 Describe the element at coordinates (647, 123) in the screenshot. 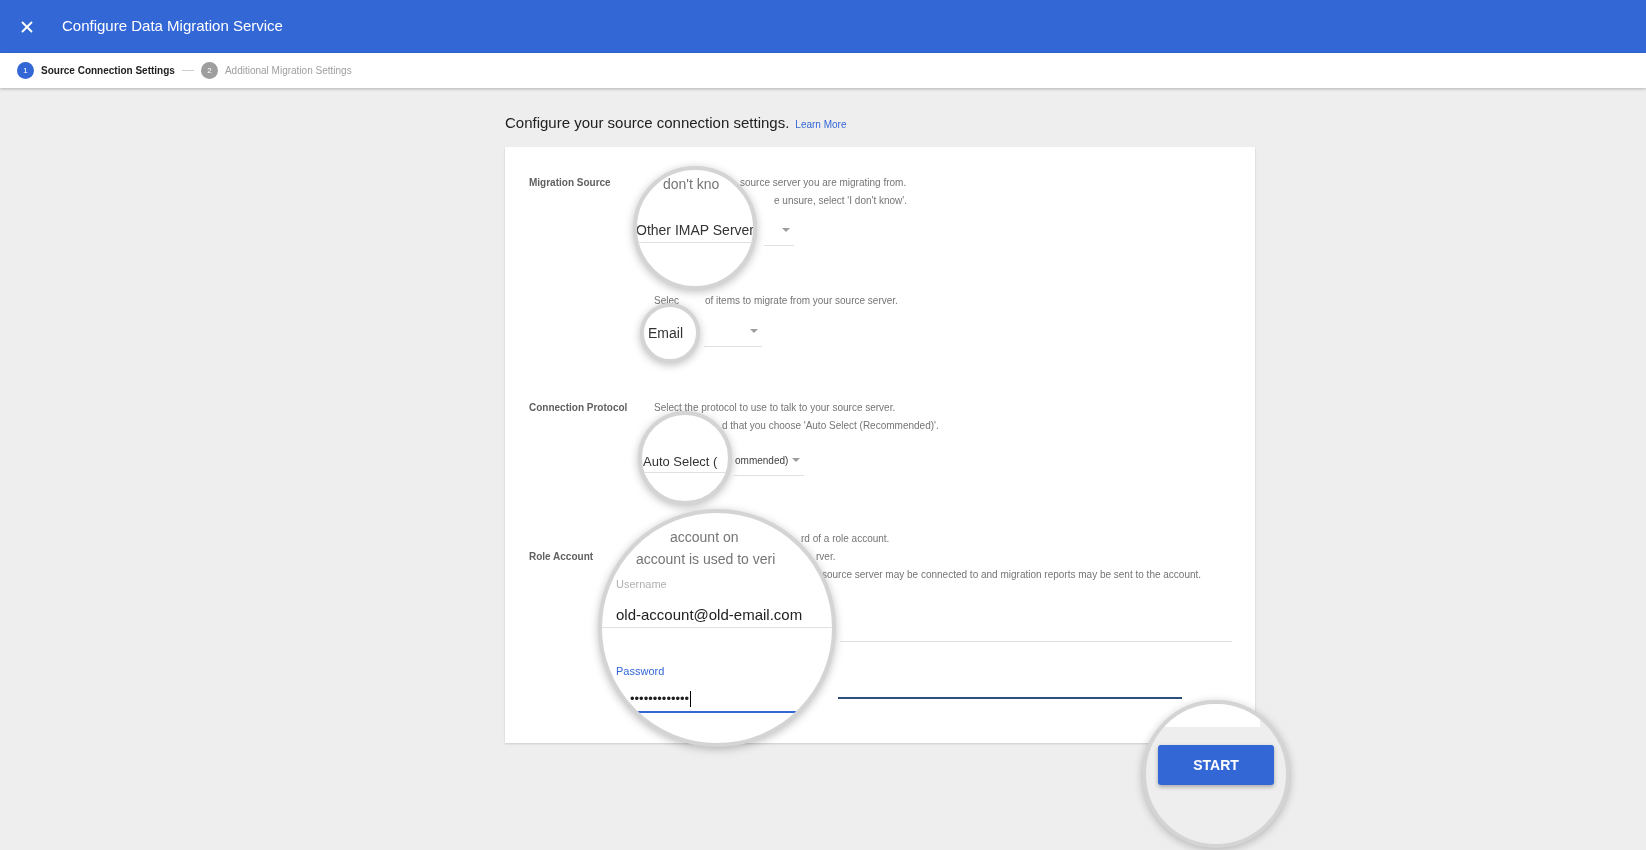

I see `page-heading: Configure your source connection settings.` at that location.